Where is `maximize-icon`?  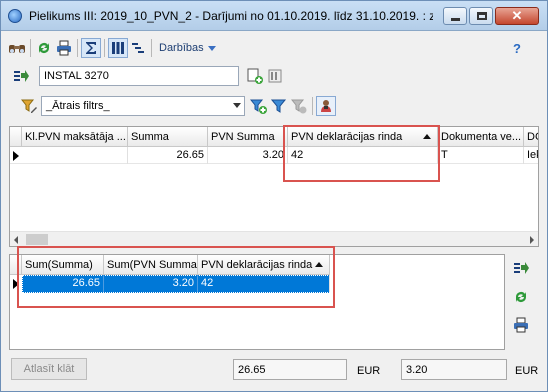 maximize-icon is located at coordinates (482, 16).